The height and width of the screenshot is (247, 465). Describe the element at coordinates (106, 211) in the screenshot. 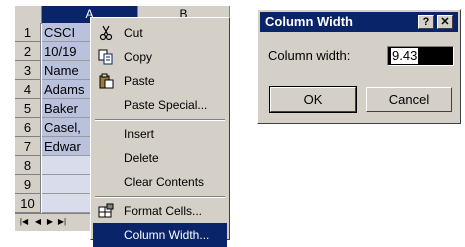

I see `format-cells-icon` at that location.